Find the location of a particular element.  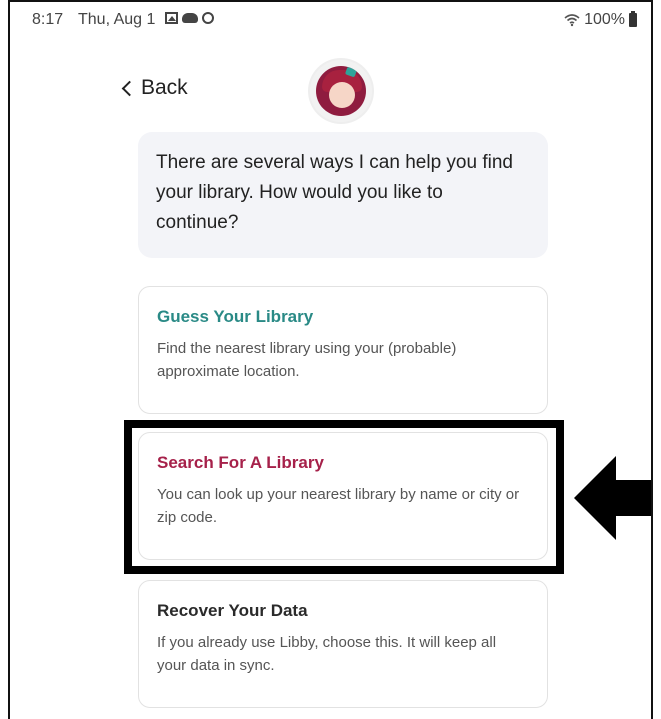

option-title: Guess Your Library is located at coordinates (235, 316).